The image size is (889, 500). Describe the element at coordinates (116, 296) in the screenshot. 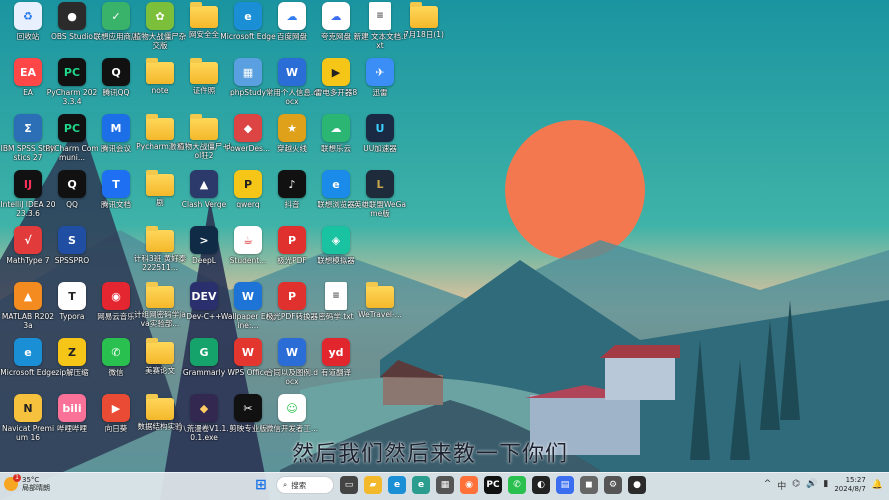

I see `netease-music-icon: ◉` at that location.